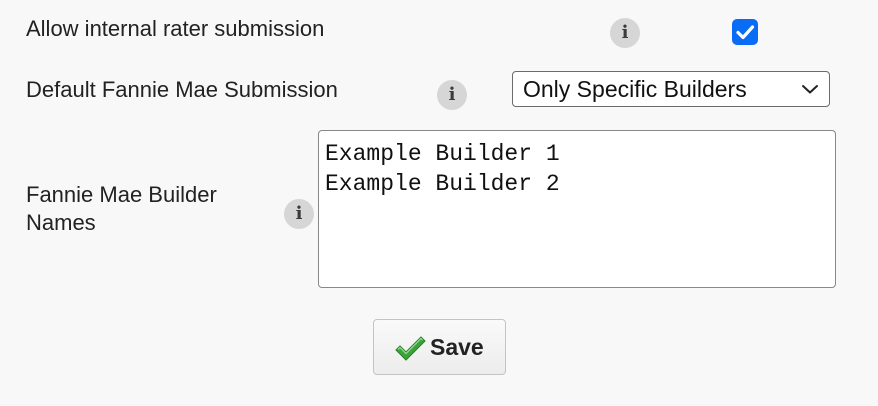 This screenshot has height=406, width=878. What do you see at coordinates (635, 89) in the screenshot?
I see `select-selected-value: Only Specific Builders` at bounding box center [635, 89].